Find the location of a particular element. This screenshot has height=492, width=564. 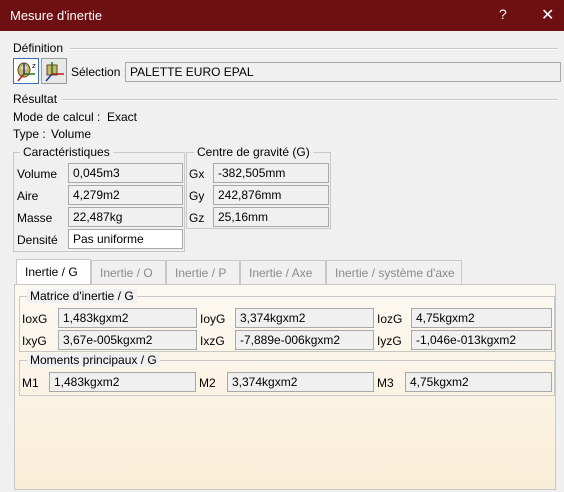

ixyg-field: 3,67e-005kgxm2 is located at coordinates (127, 340).